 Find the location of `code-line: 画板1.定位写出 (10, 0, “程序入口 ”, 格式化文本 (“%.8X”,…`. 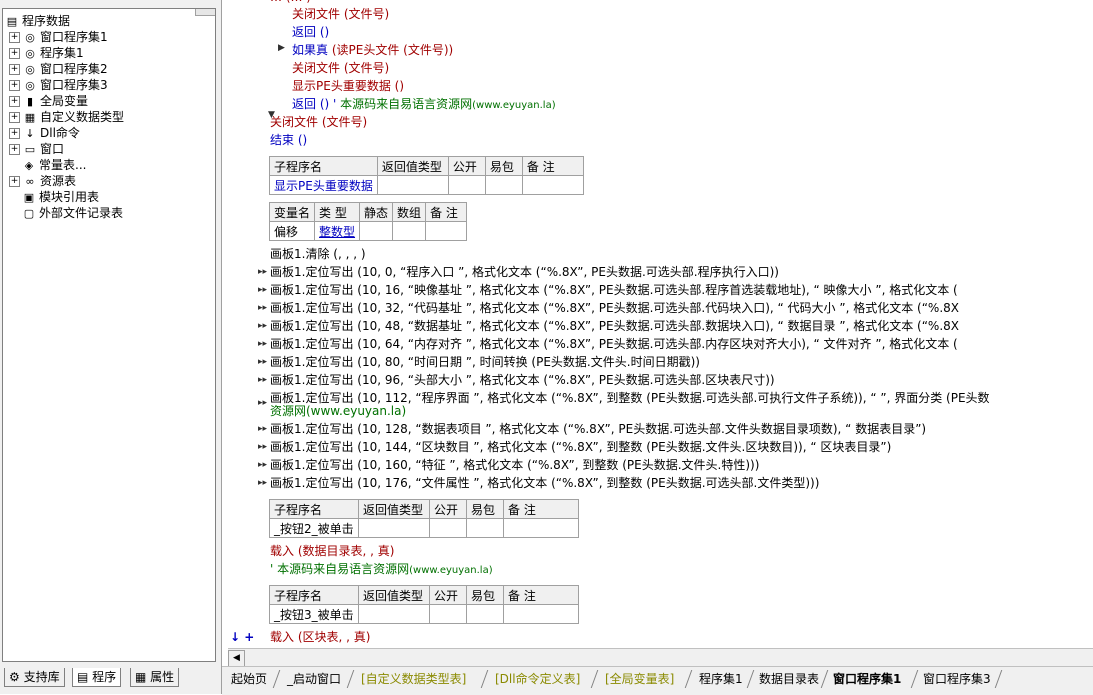

code-line: 画板1.定位写出 (10, 0, “程序入口 ”, 格式化文本 (“%.8X”,… is located at coordinates (524, 272).